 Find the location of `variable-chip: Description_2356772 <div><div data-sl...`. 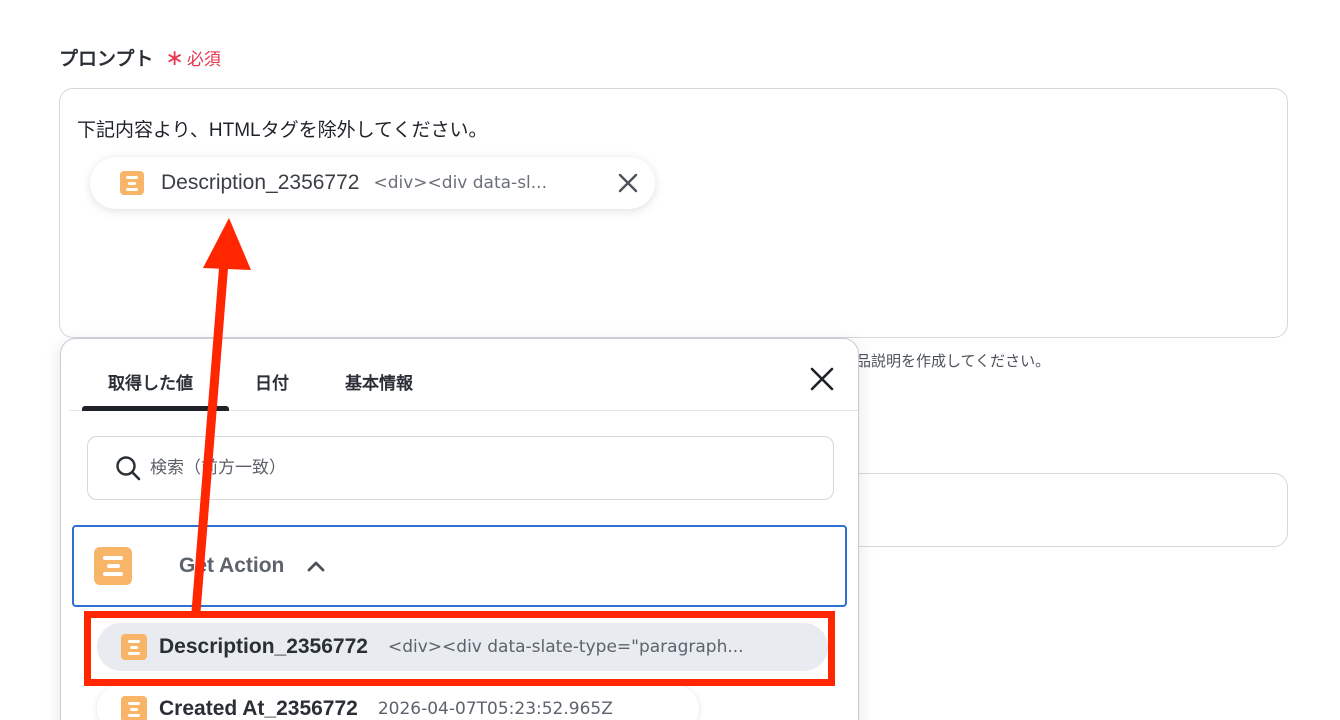

variable-chip: Description_2356772 <div><div data-sl... is located at coordinates (372, 183).